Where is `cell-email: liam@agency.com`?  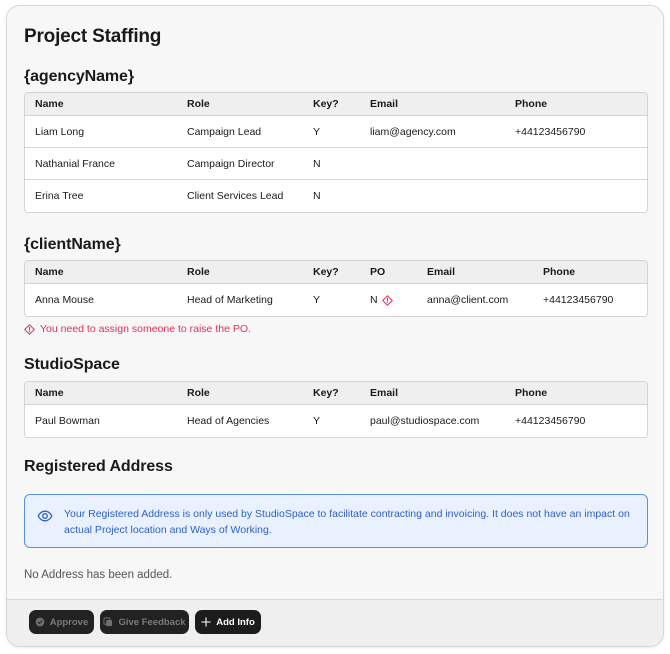
cell-email: liam@agency.com is located at coordinates (432, 132).